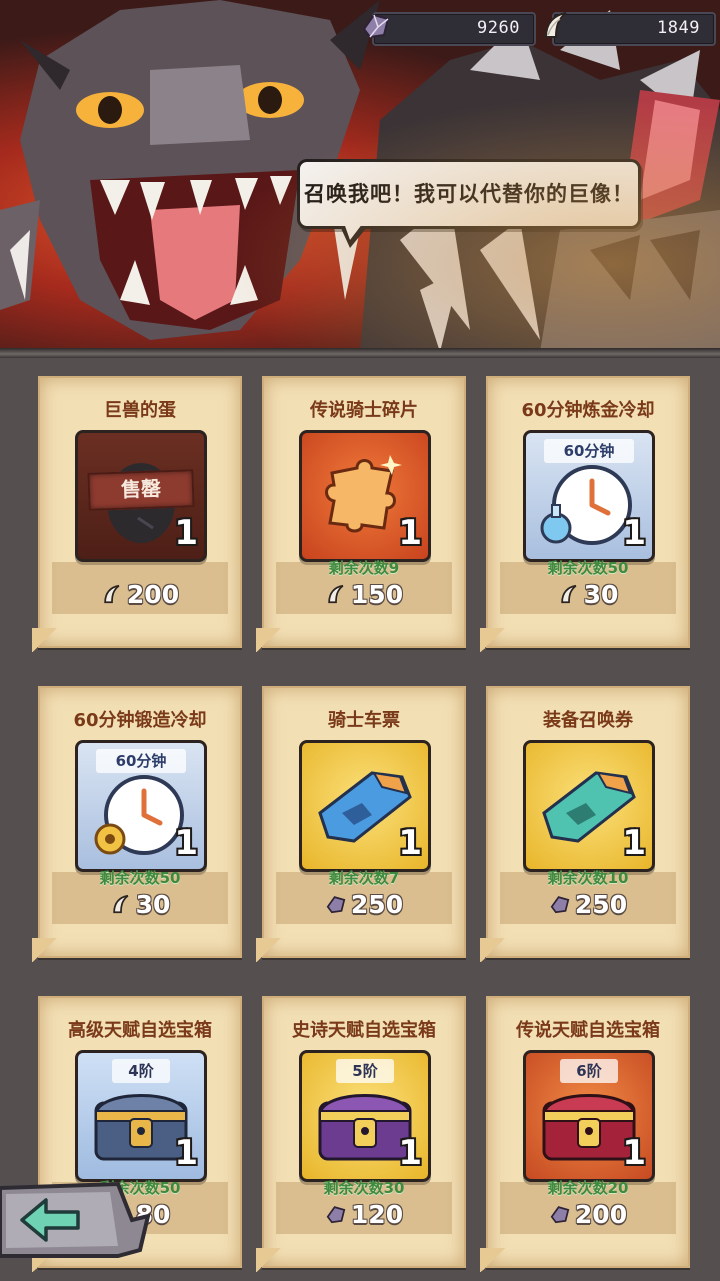  Describe the element at coordinates (589, 1116) in the screenshot. I see `item-icon-frame: 6阶 1` at that location.